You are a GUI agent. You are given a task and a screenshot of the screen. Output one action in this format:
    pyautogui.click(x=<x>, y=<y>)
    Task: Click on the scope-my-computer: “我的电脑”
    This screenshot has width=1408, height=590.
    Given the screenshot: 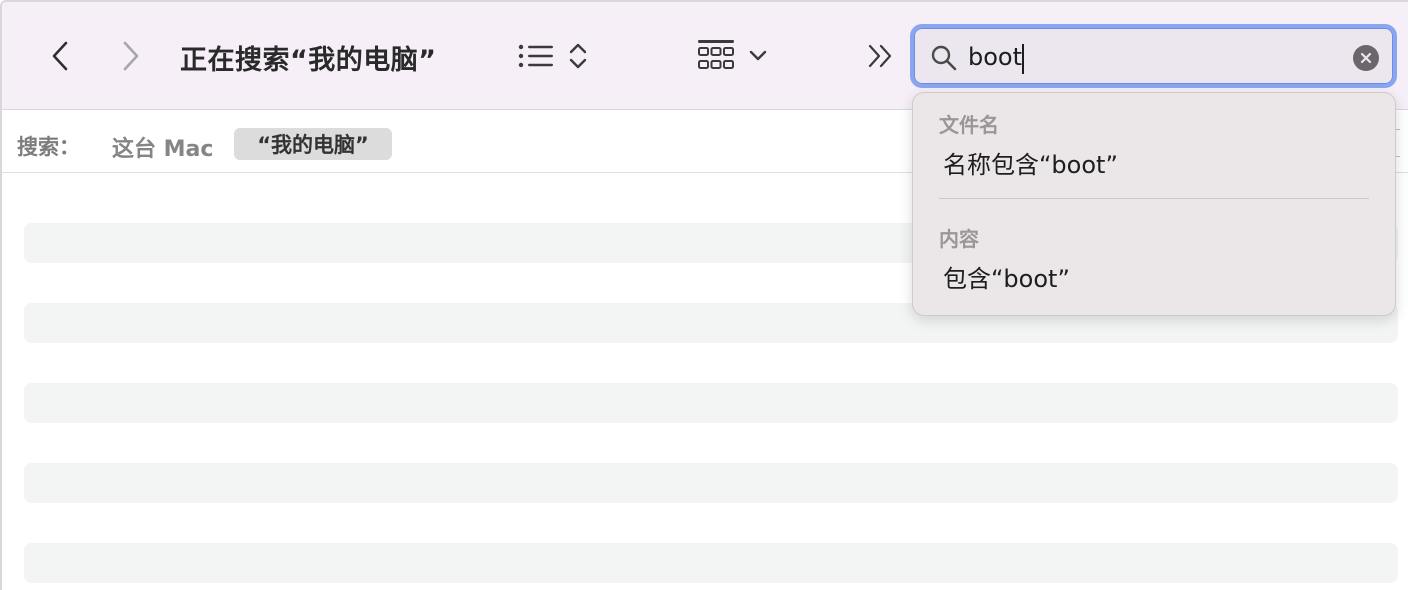 What is the action you would take?
    pyautogui.click(x=313, y=144)
    